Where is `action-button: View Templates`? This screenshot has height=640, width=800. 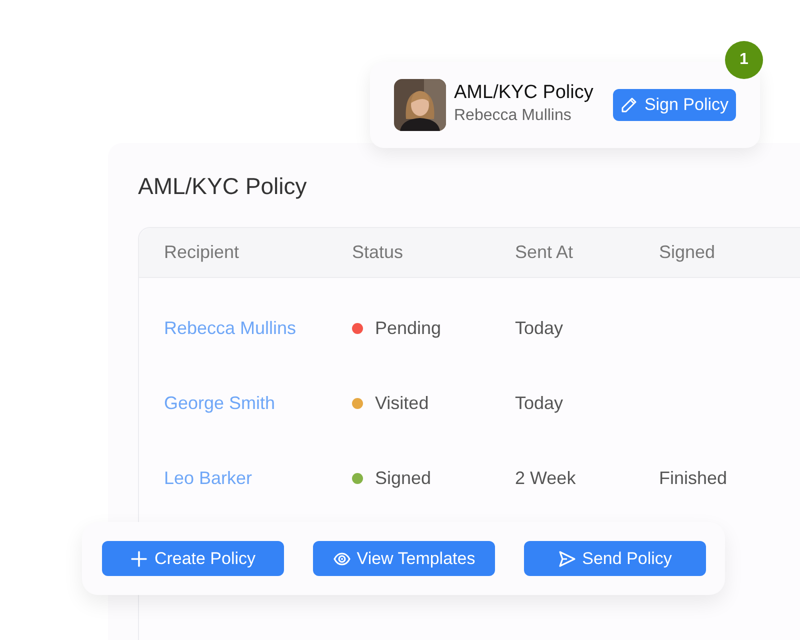 action-button: View Templates is located at coordinates (404, 558).